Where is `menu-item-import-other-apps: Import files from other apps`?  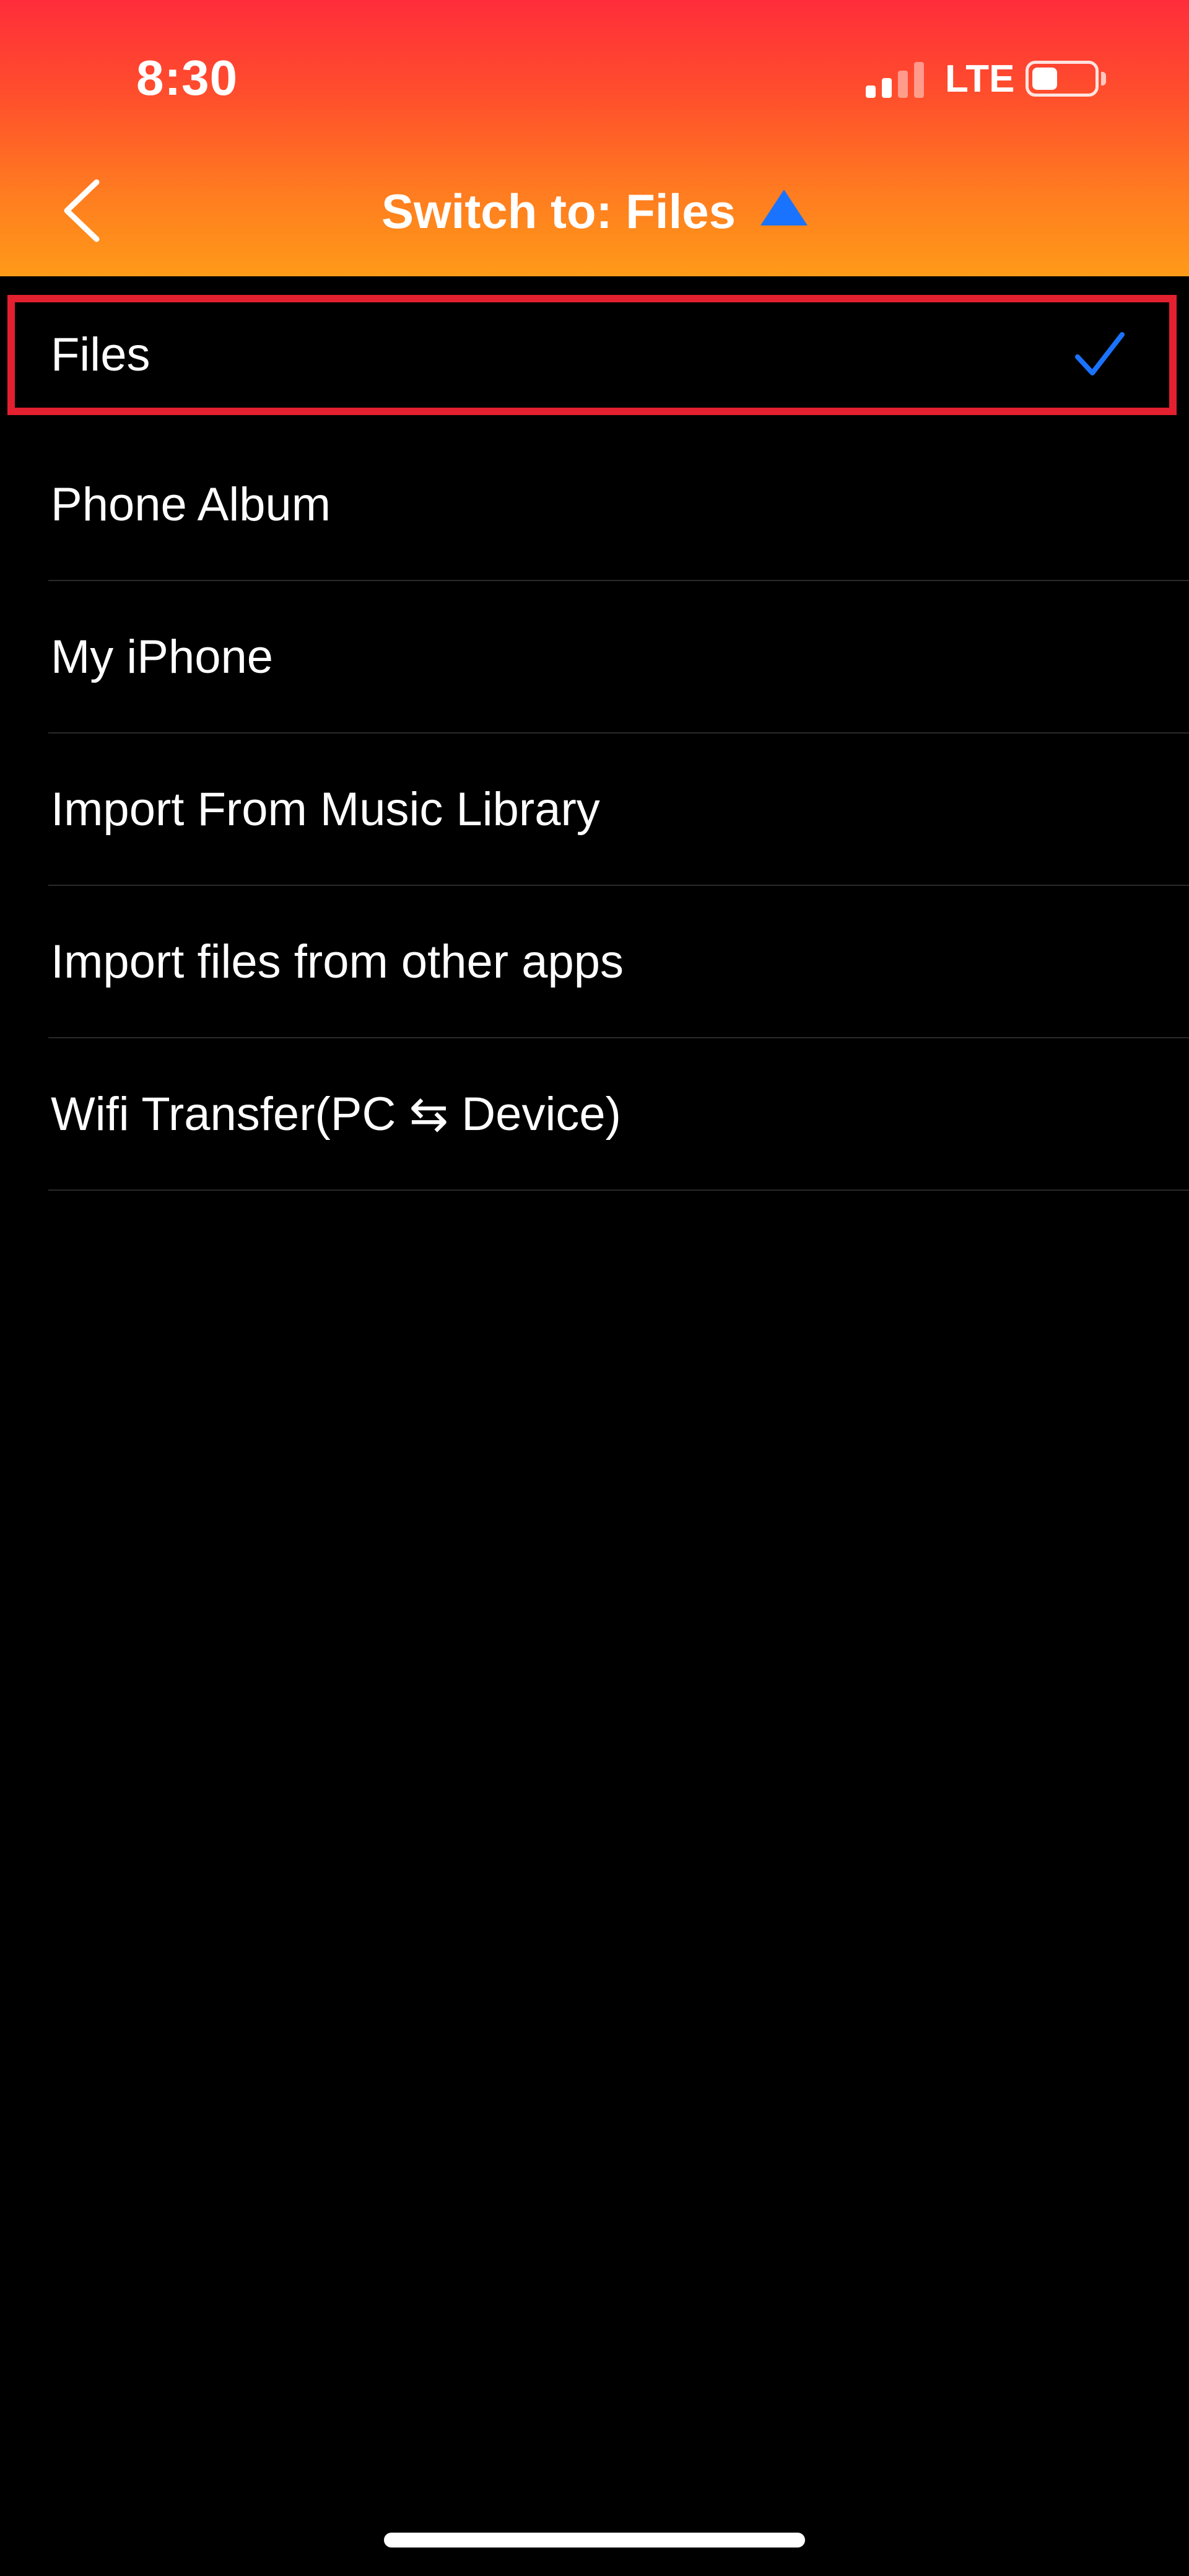
menu-item-import-other-apps: Import files from other apps is located at coordinates (594, 962).